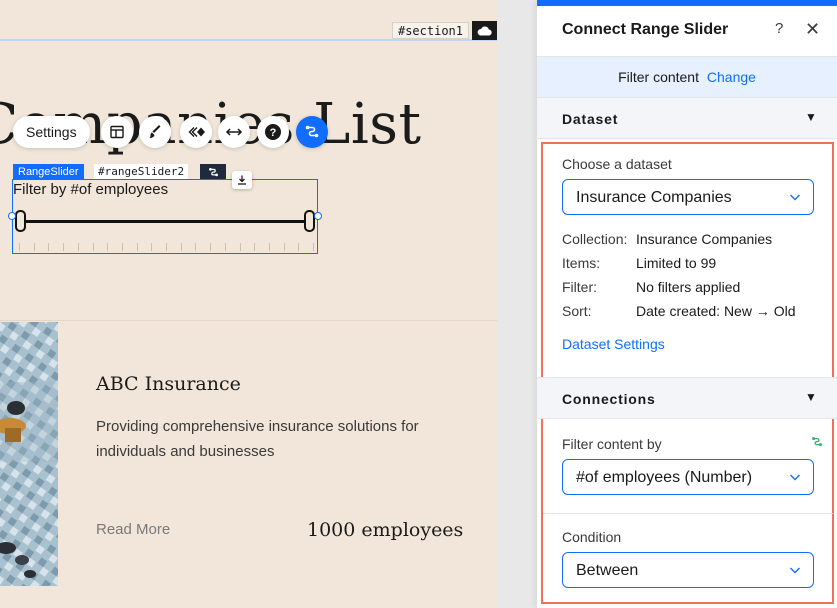 This screenshot has height=608, width=837. I want to click on info-value: Insurance Companies, so click(704, 239).